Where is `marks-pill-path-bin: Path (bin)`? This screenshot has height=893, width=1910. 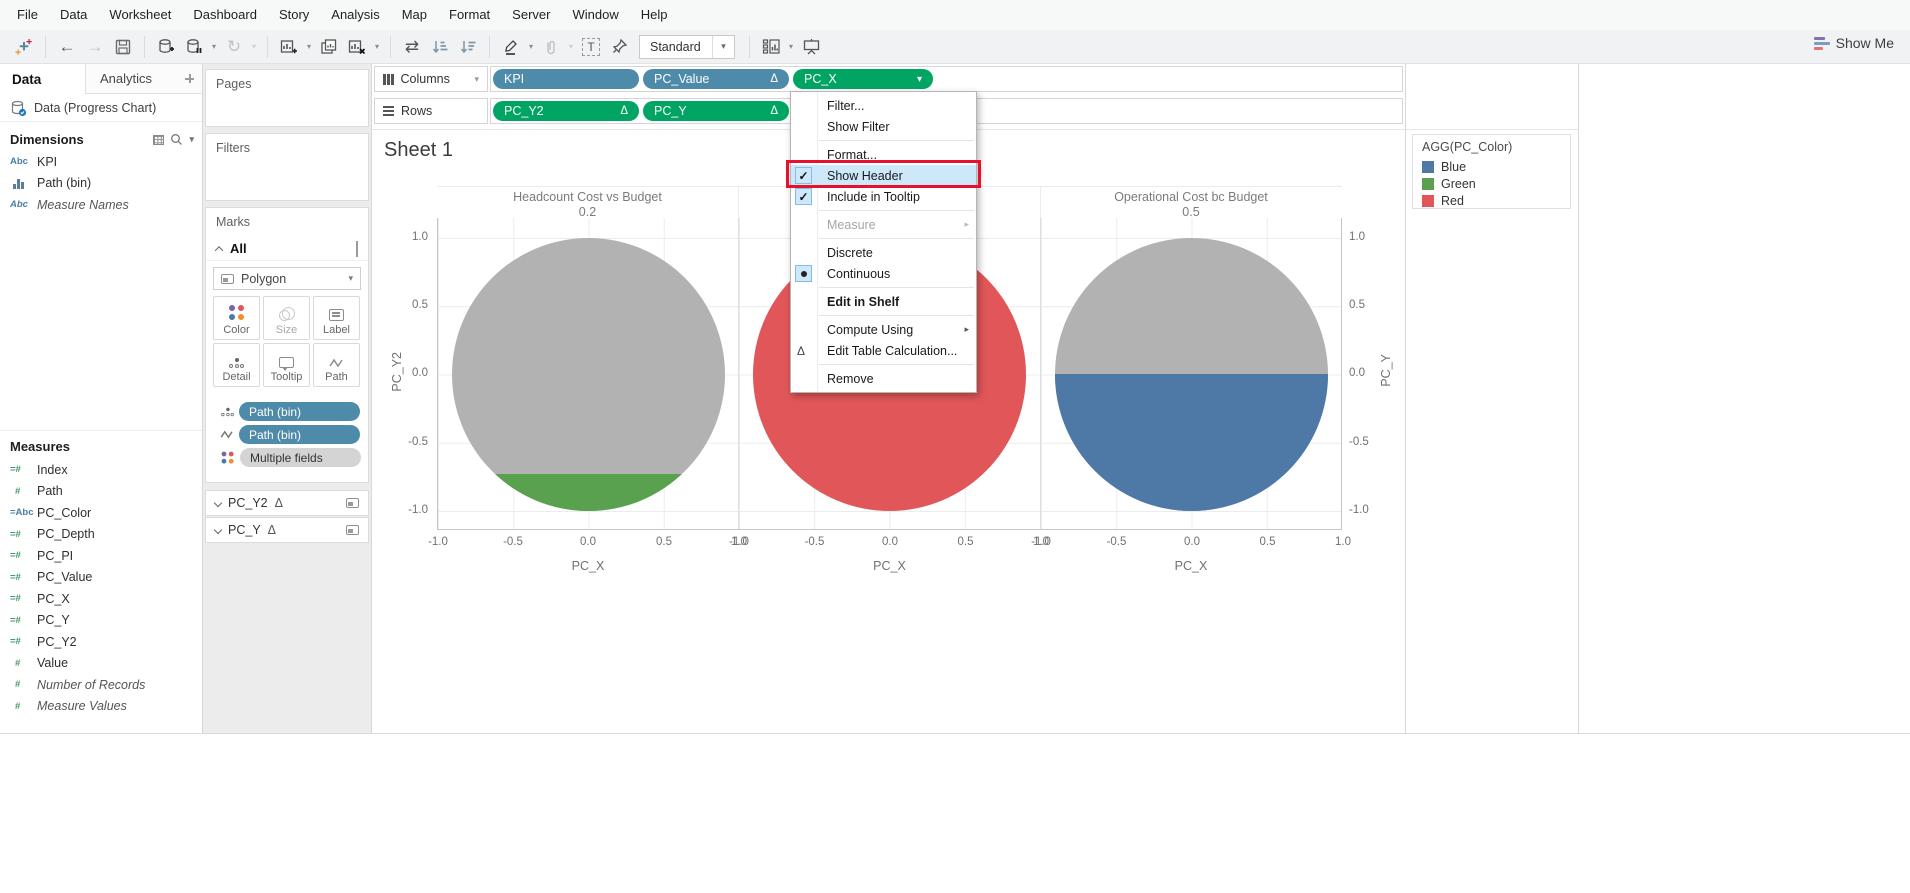
marks-pill-path-bin: Path (bin) is located at coordinates (299, 411).